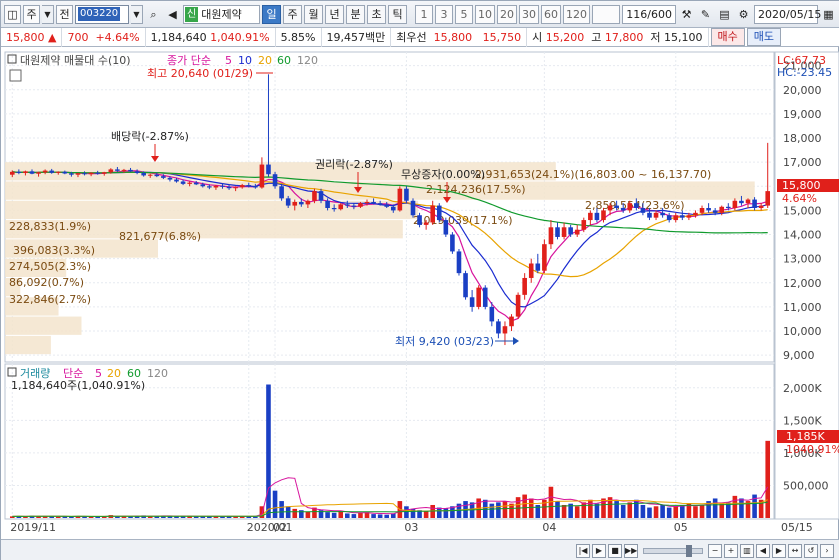  What do you see at coordinates (271, 14) in the screenshot?
I see `period-day-tab: 일` at bounding box center [271, 14].